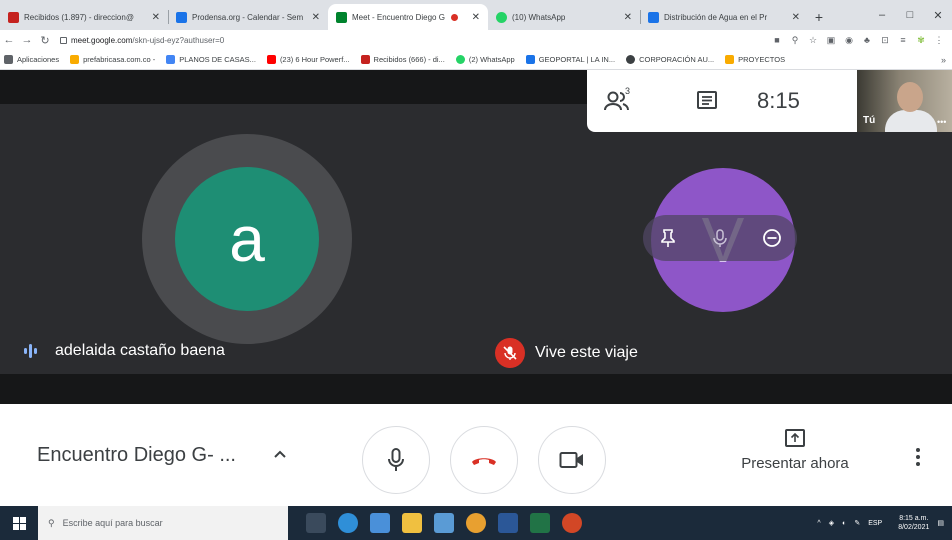 Image resolution: width=952 pixels, height=540 pixels. I want to click on globe-icon, so click(631, 59).